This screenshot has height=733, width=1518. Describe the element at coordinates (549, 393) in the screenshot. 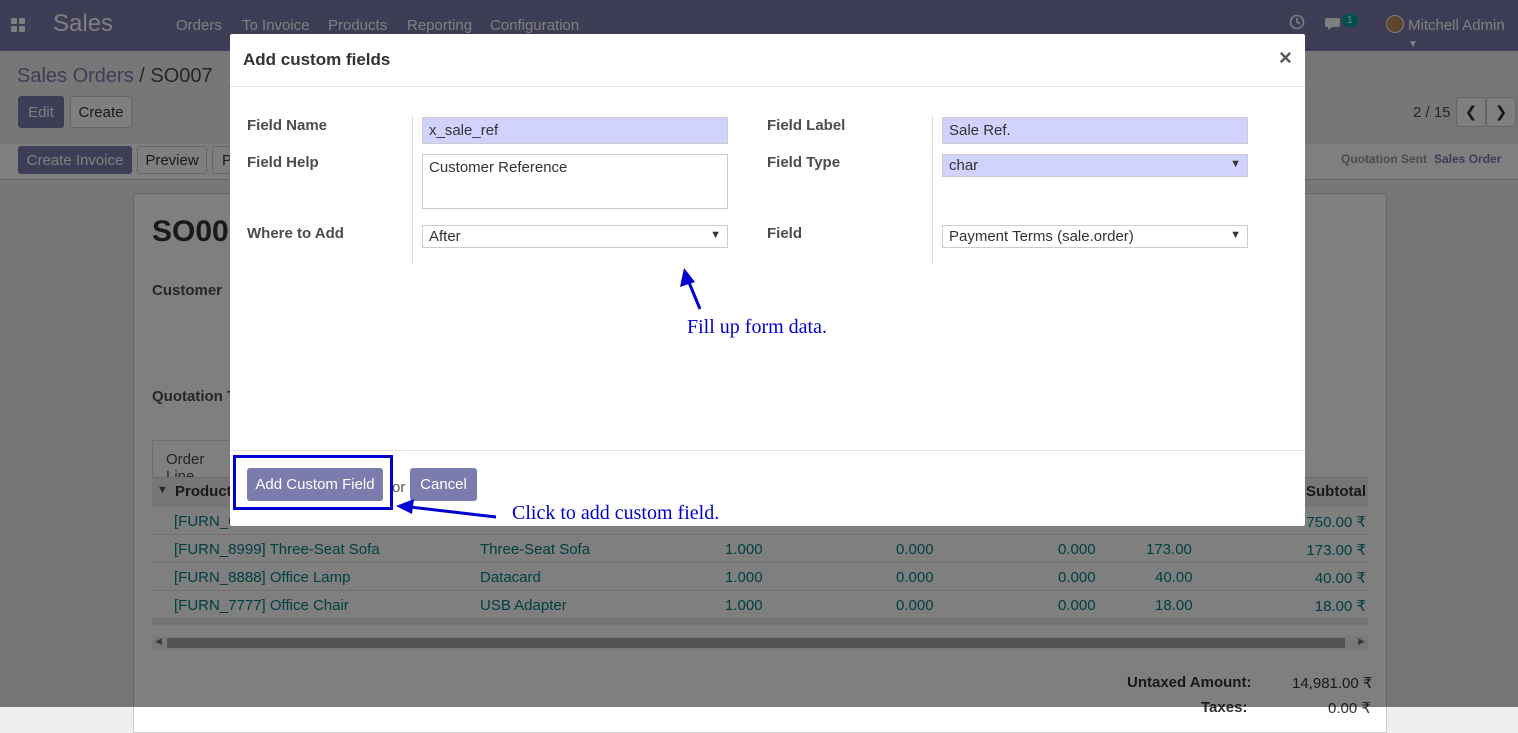

I see `annotation-arrows` at that location.